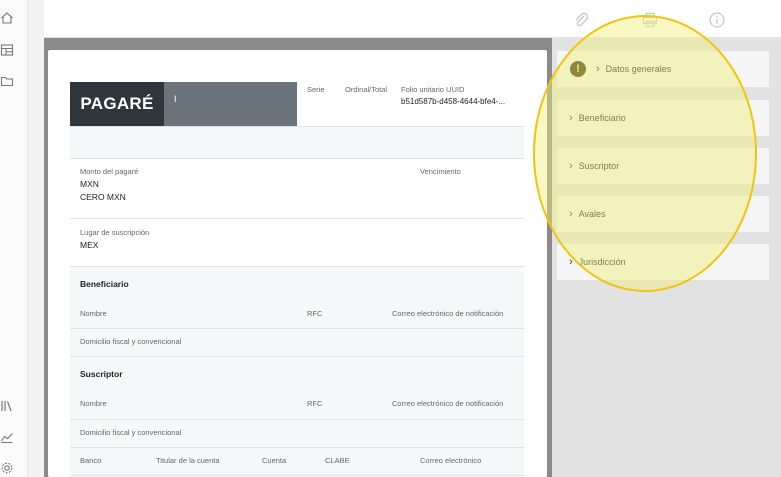 This screenshot has height=477, width=781. Describe the element at coordinates (101, 374) in the screenshot. I see `suscriptor-heading: Suscriptor` at that location.